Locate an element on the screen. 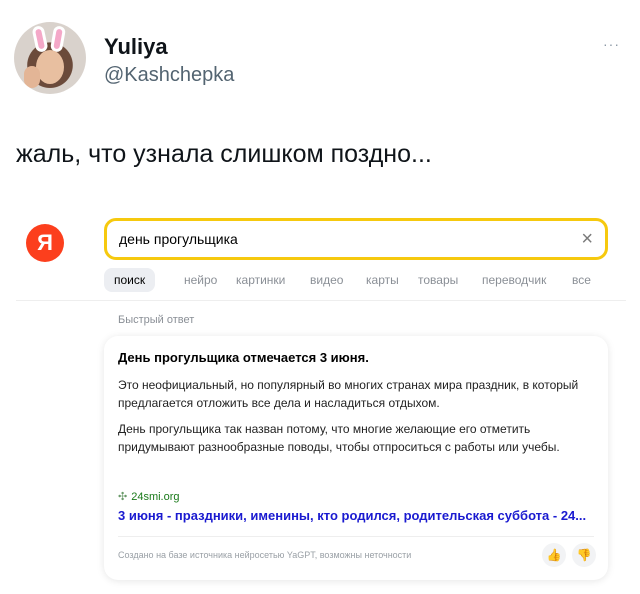 The image size is (640, 594). tab-maps: карты is located at coordinates (382, 280).